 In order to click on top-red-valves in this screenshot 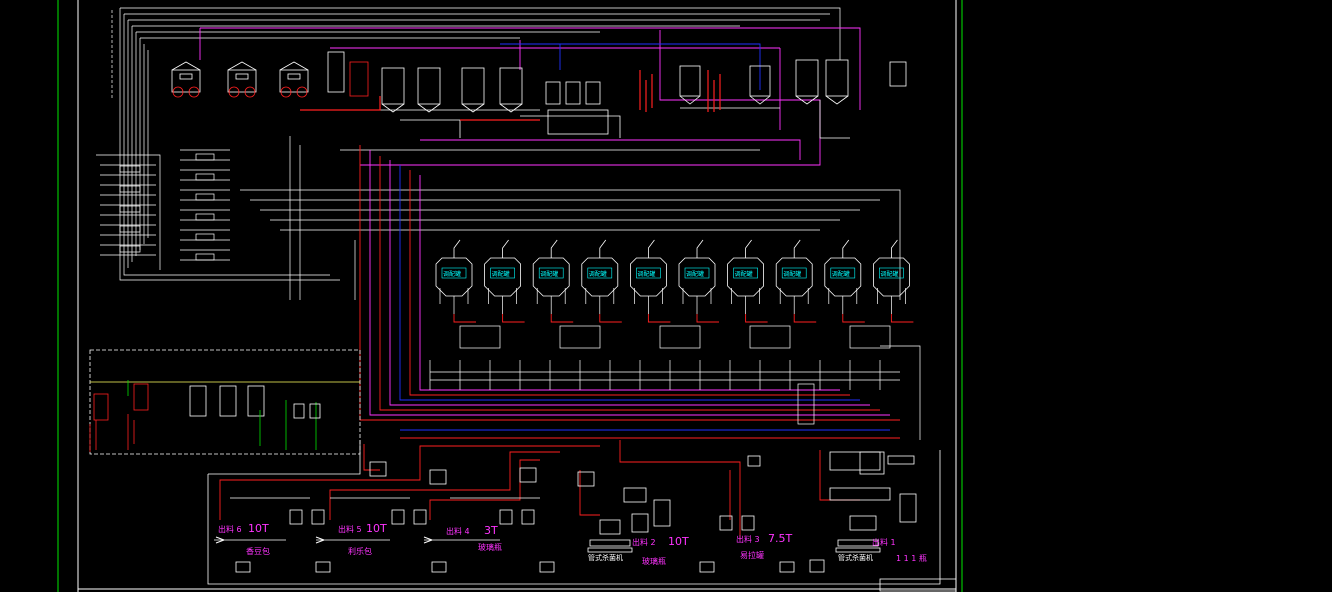, I will do `click(510, 95)`.